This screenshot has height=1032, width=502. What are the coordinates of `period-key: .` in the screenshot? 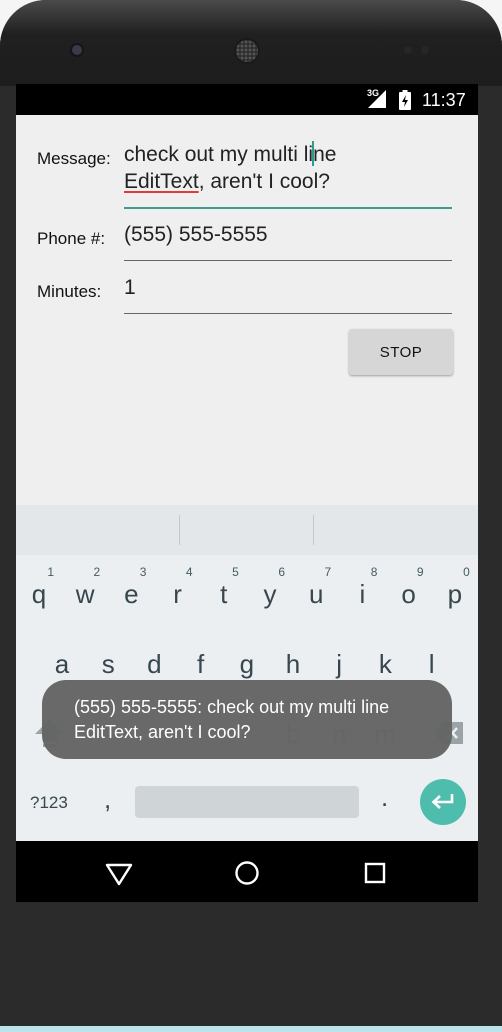 It's located at (384, 797).